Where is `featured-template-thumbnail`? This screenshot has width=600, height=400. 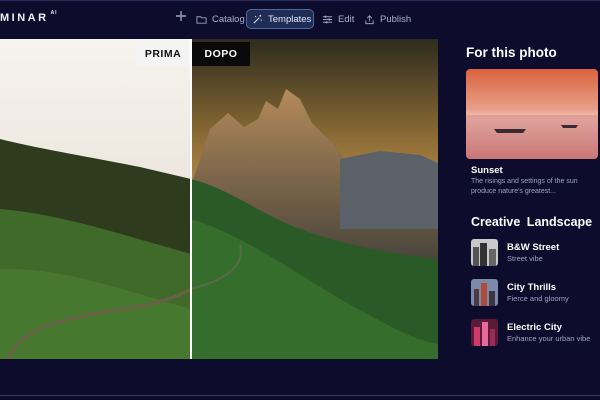
featured-template-thumbnail is located at coordinates (532, 114).